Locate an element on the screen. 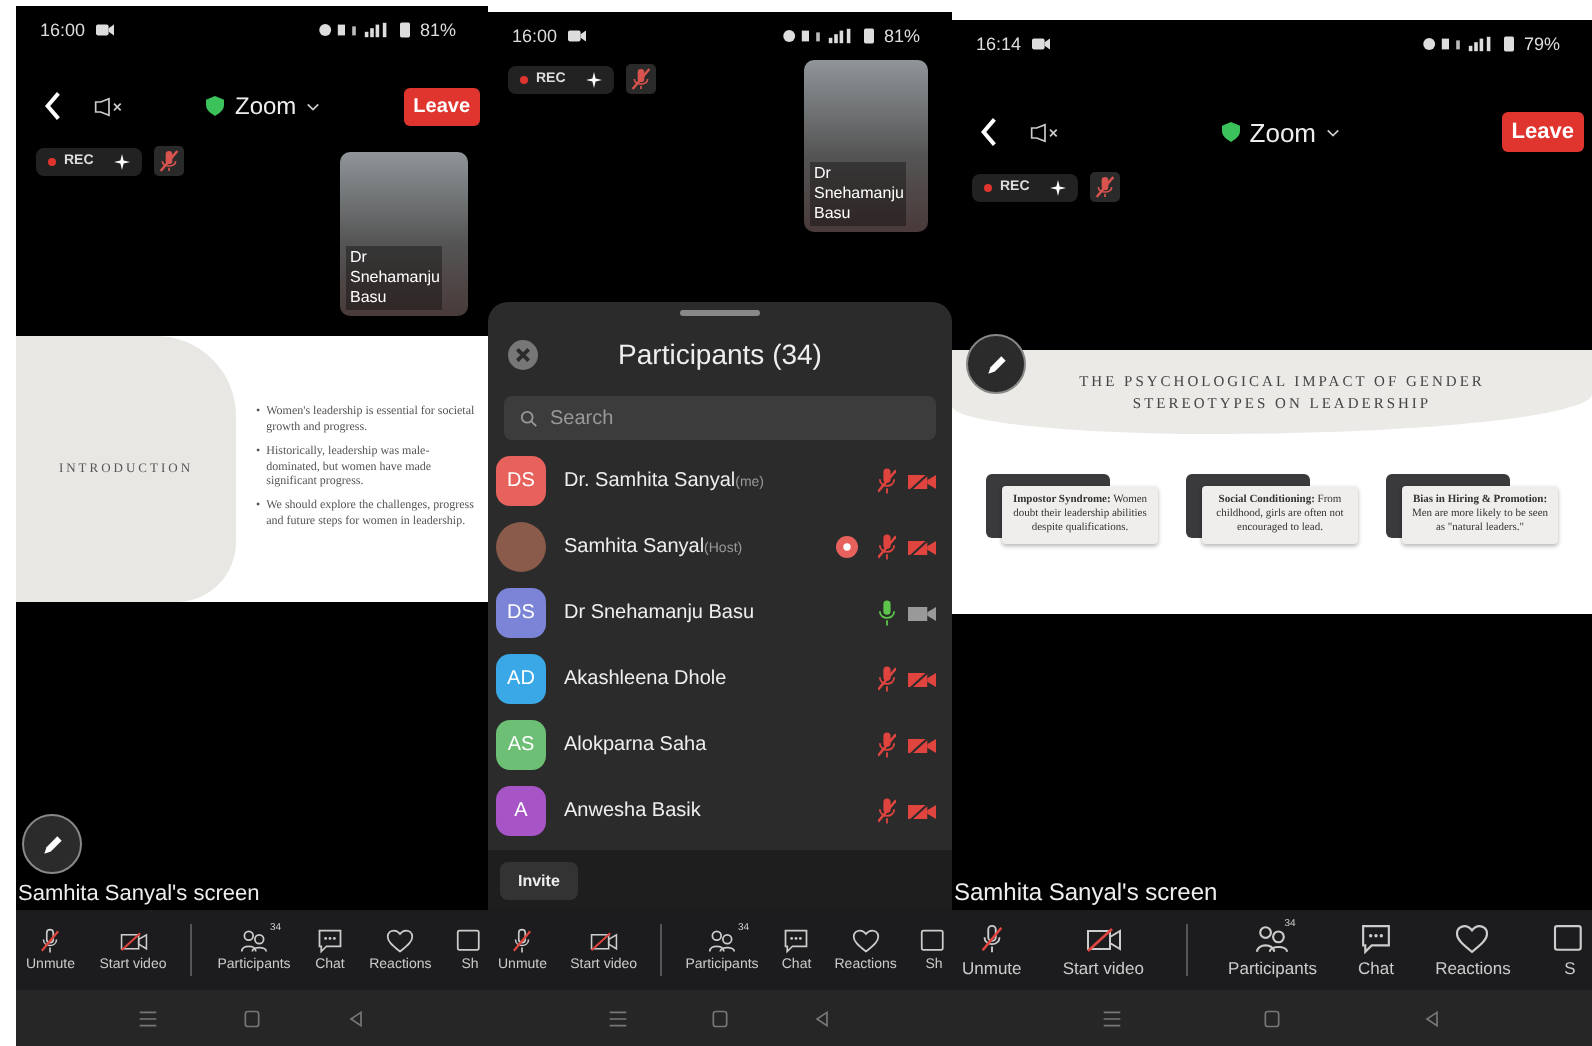 The width and height of the screenshot is (1592, 1046). status-time: 16:14 is located at coordinates (999, 44).